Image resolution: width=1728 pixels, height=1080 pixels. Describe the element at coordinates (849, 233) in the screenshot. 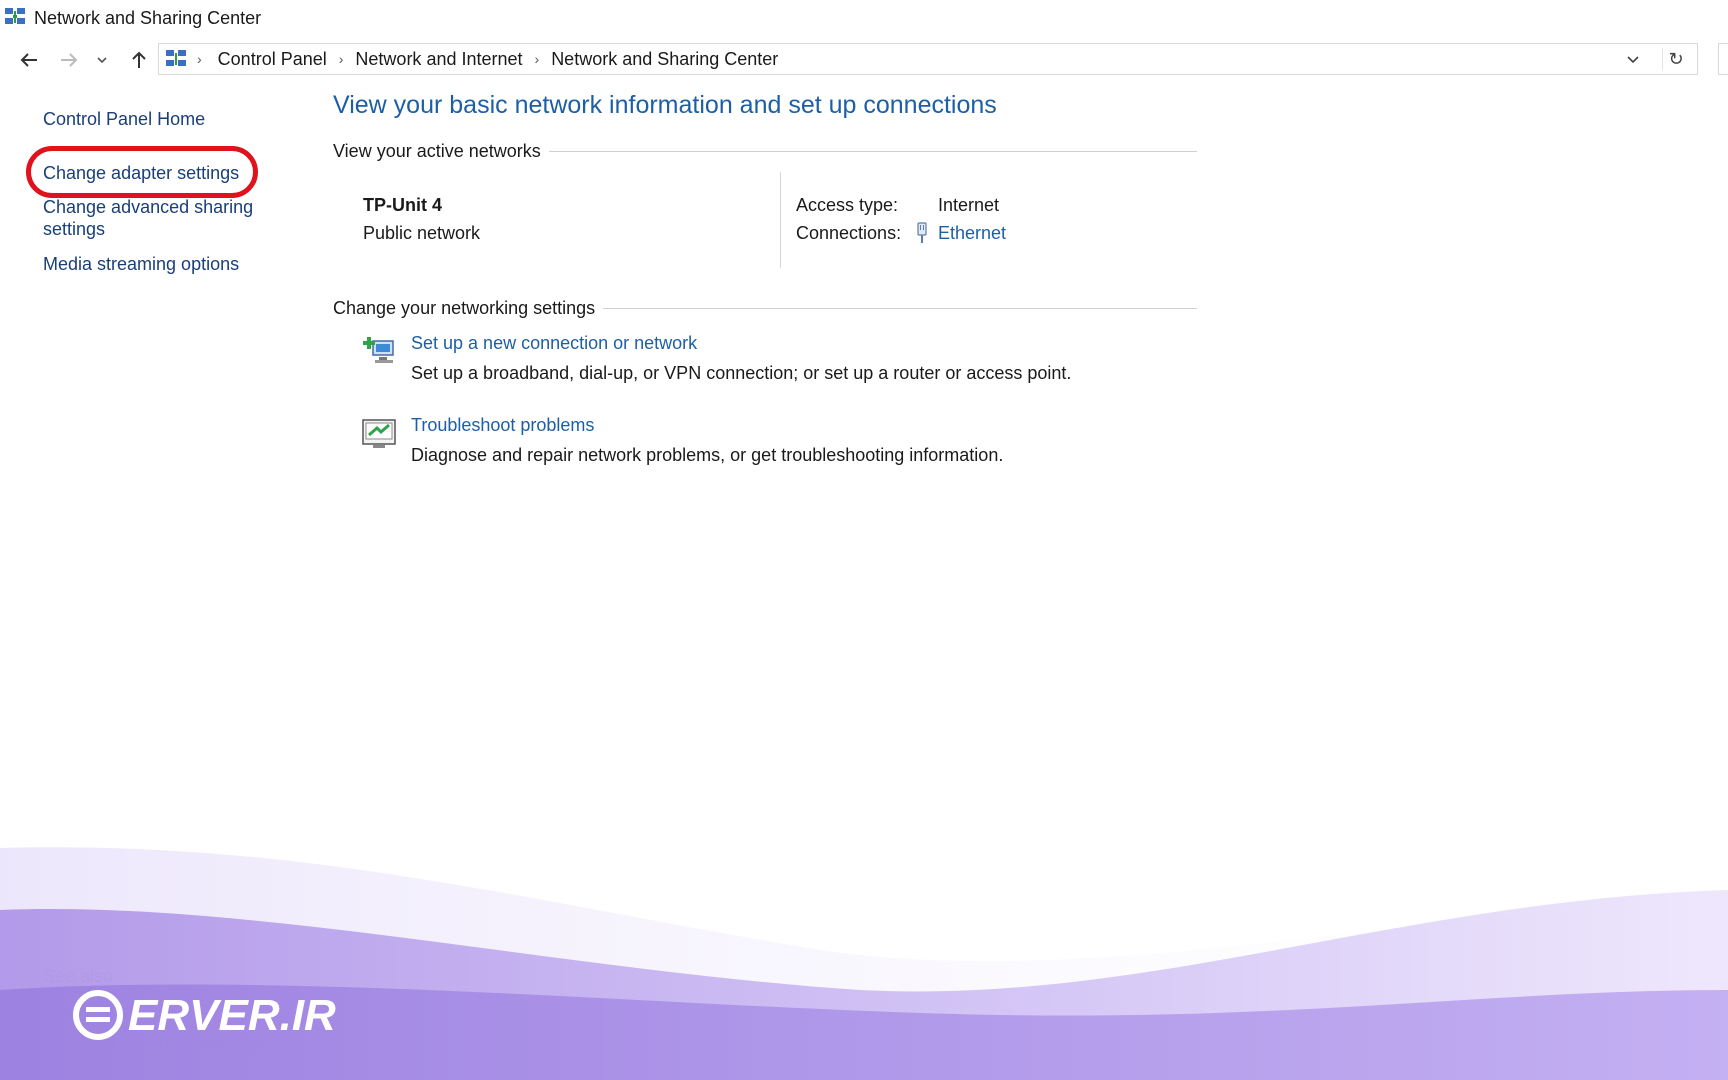

I see `connections-label: Connections:` at that location.